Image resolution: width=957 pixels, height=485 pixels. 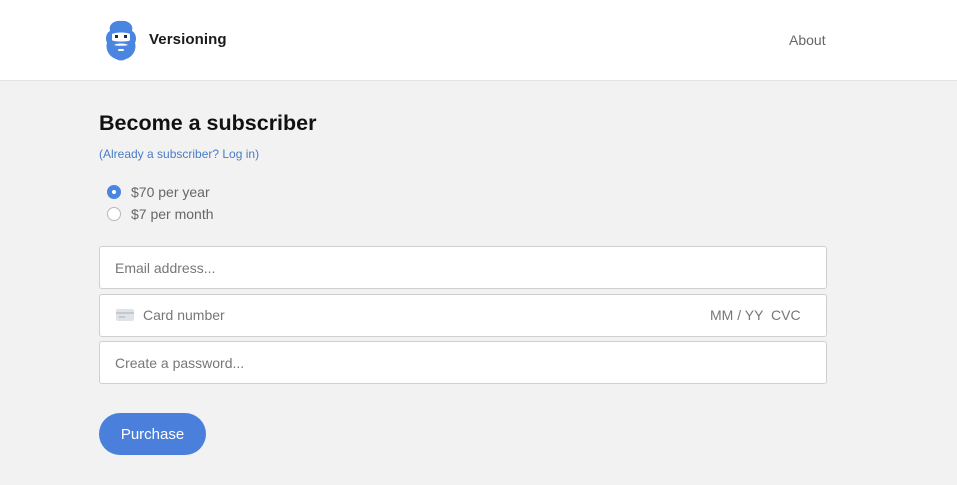 What do you see at coordinates (208, 123) in the screenshot?
I see `page-title: Become a subscriber` at bounding box center [208, 123].